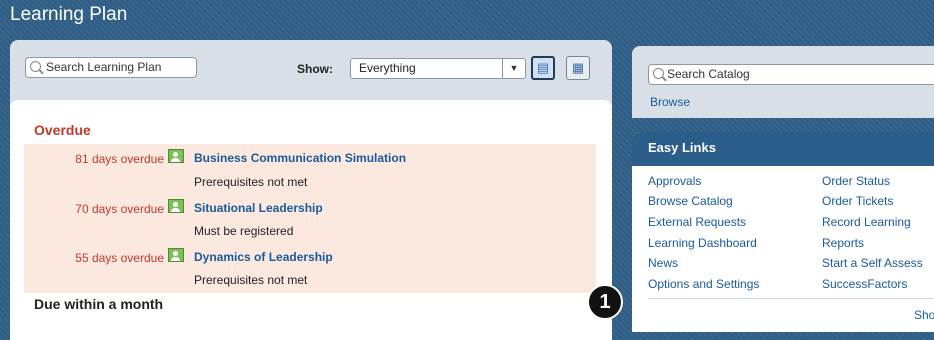  I want to click on overdue-days: 55 days overdue, so click(119, 258).